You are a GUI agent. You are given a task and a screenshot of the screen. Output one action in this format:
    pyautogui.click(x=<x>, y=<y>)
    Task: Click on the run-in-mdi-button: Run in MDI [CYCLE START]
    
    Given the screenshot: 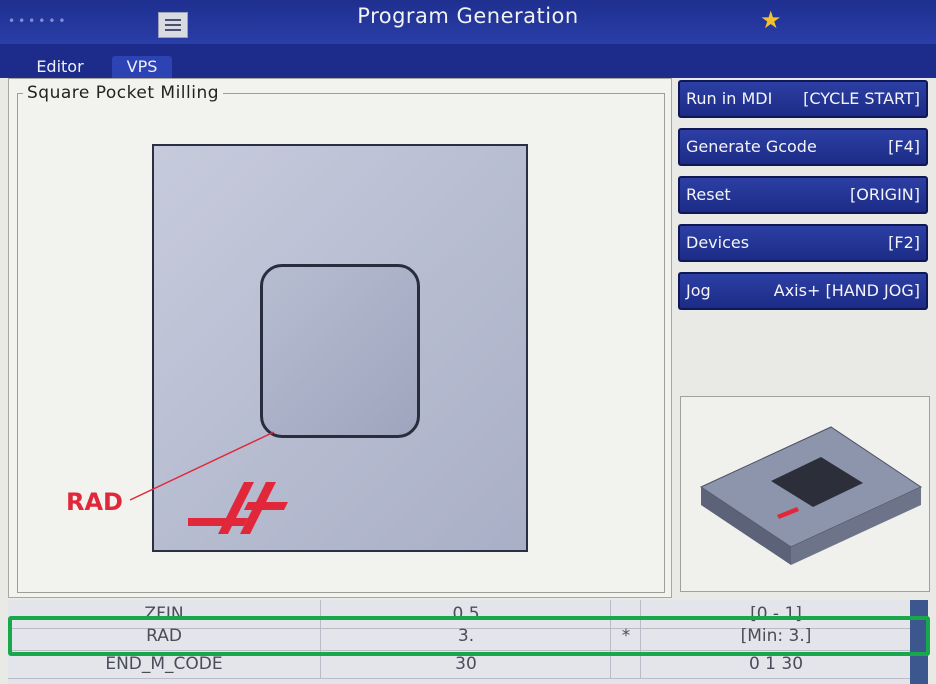 What is the action you would take?
    pyautogui.click(x=803, y=99)
    